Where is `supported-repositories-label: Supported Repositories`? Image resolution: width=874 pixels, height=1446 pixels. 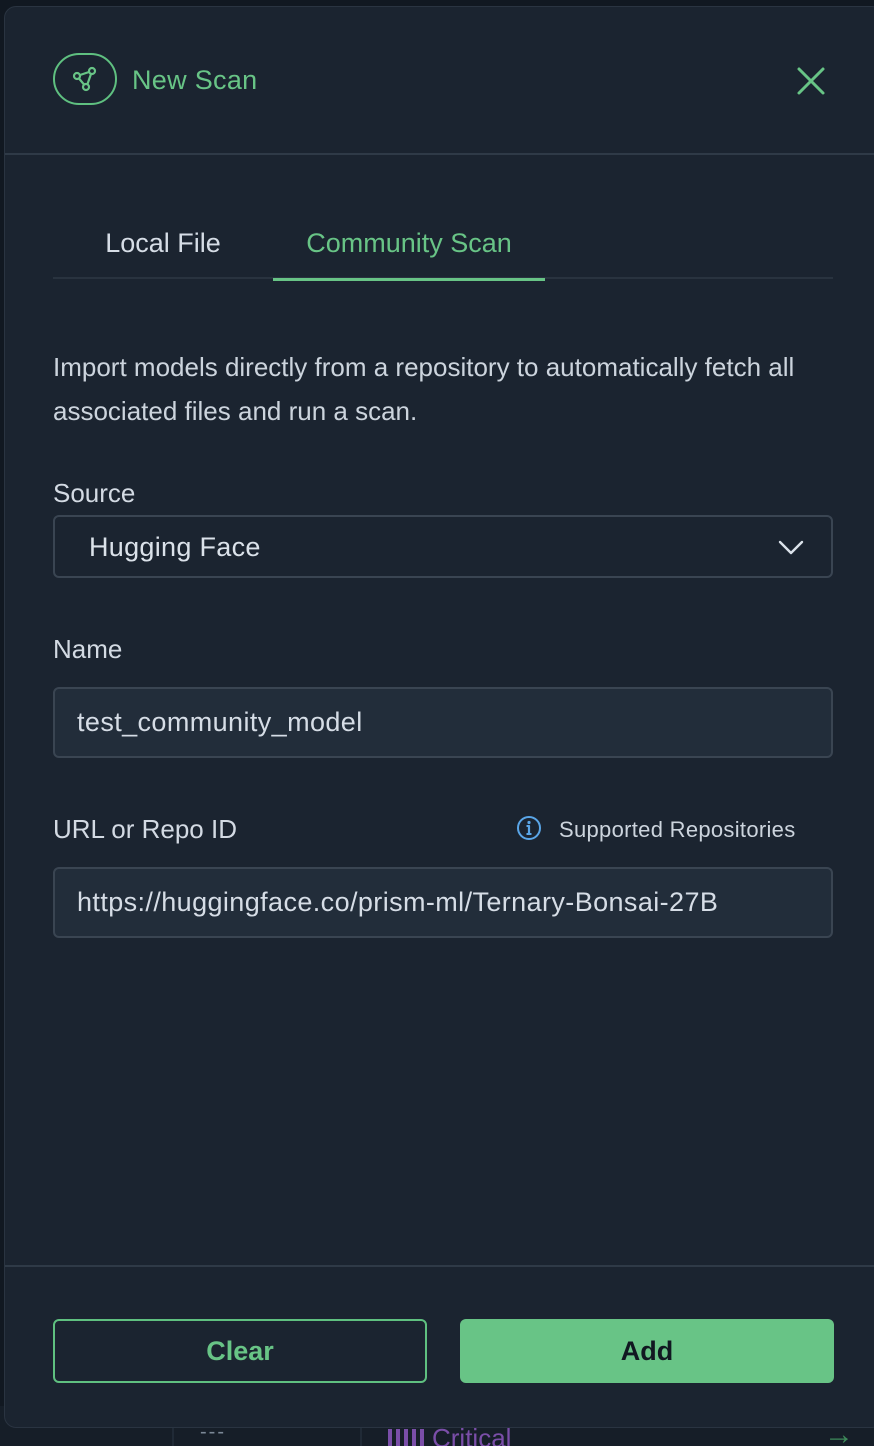
supported-repositories-label: Supported Repositories is located at coordinates (677, 829).